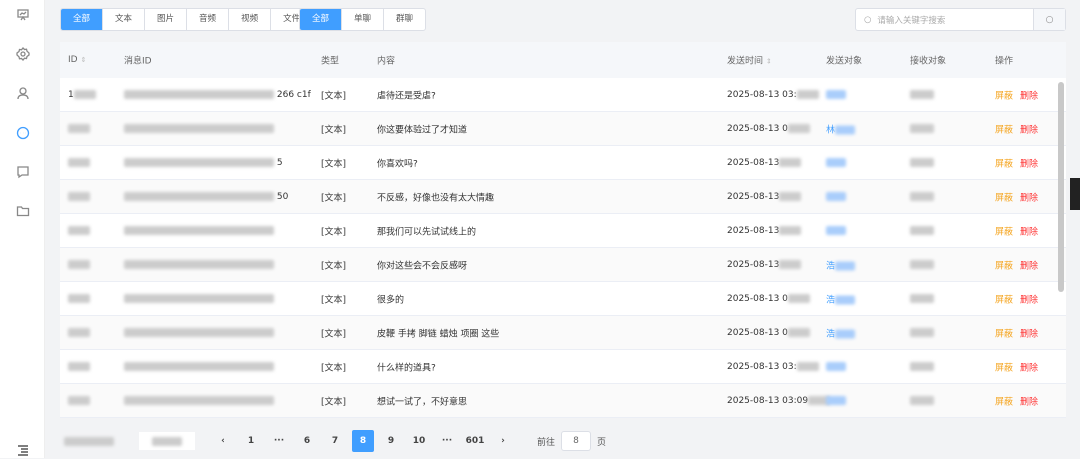 The width and height of the screenshot is (1080, 459). I want to click on filter-all: 全部, so click(82, 19).